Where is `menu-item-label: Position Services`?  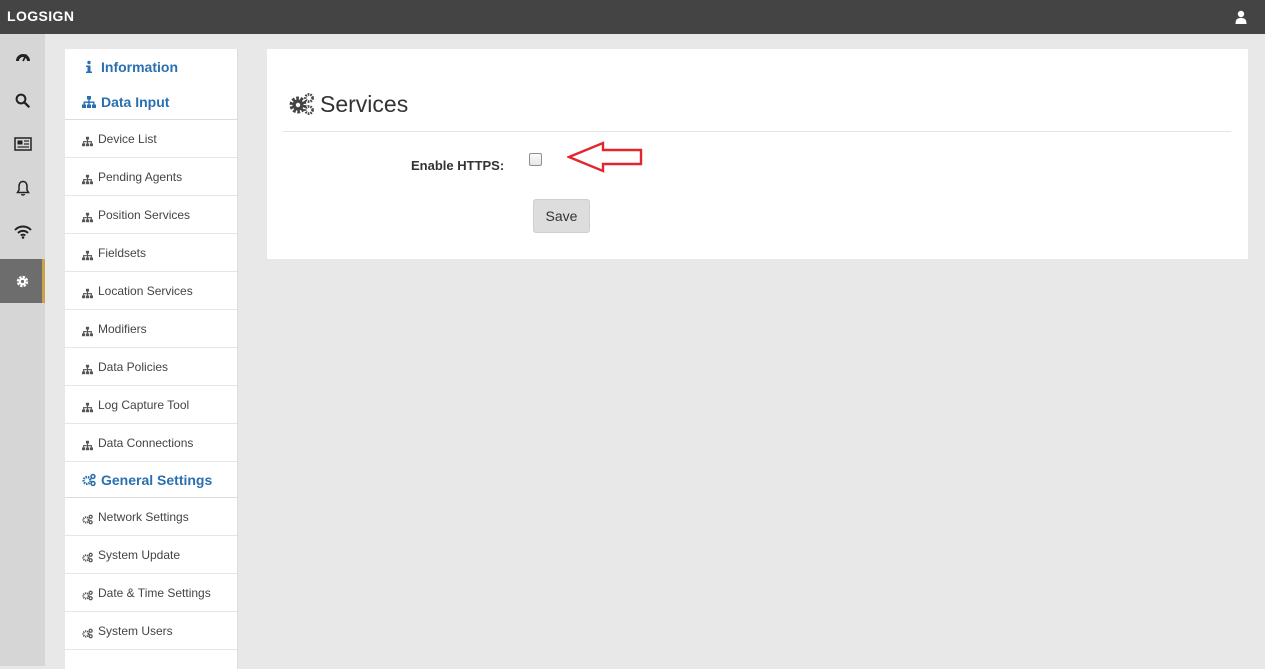
menu-item-label: Position Services is located at coordinates (144, 215).